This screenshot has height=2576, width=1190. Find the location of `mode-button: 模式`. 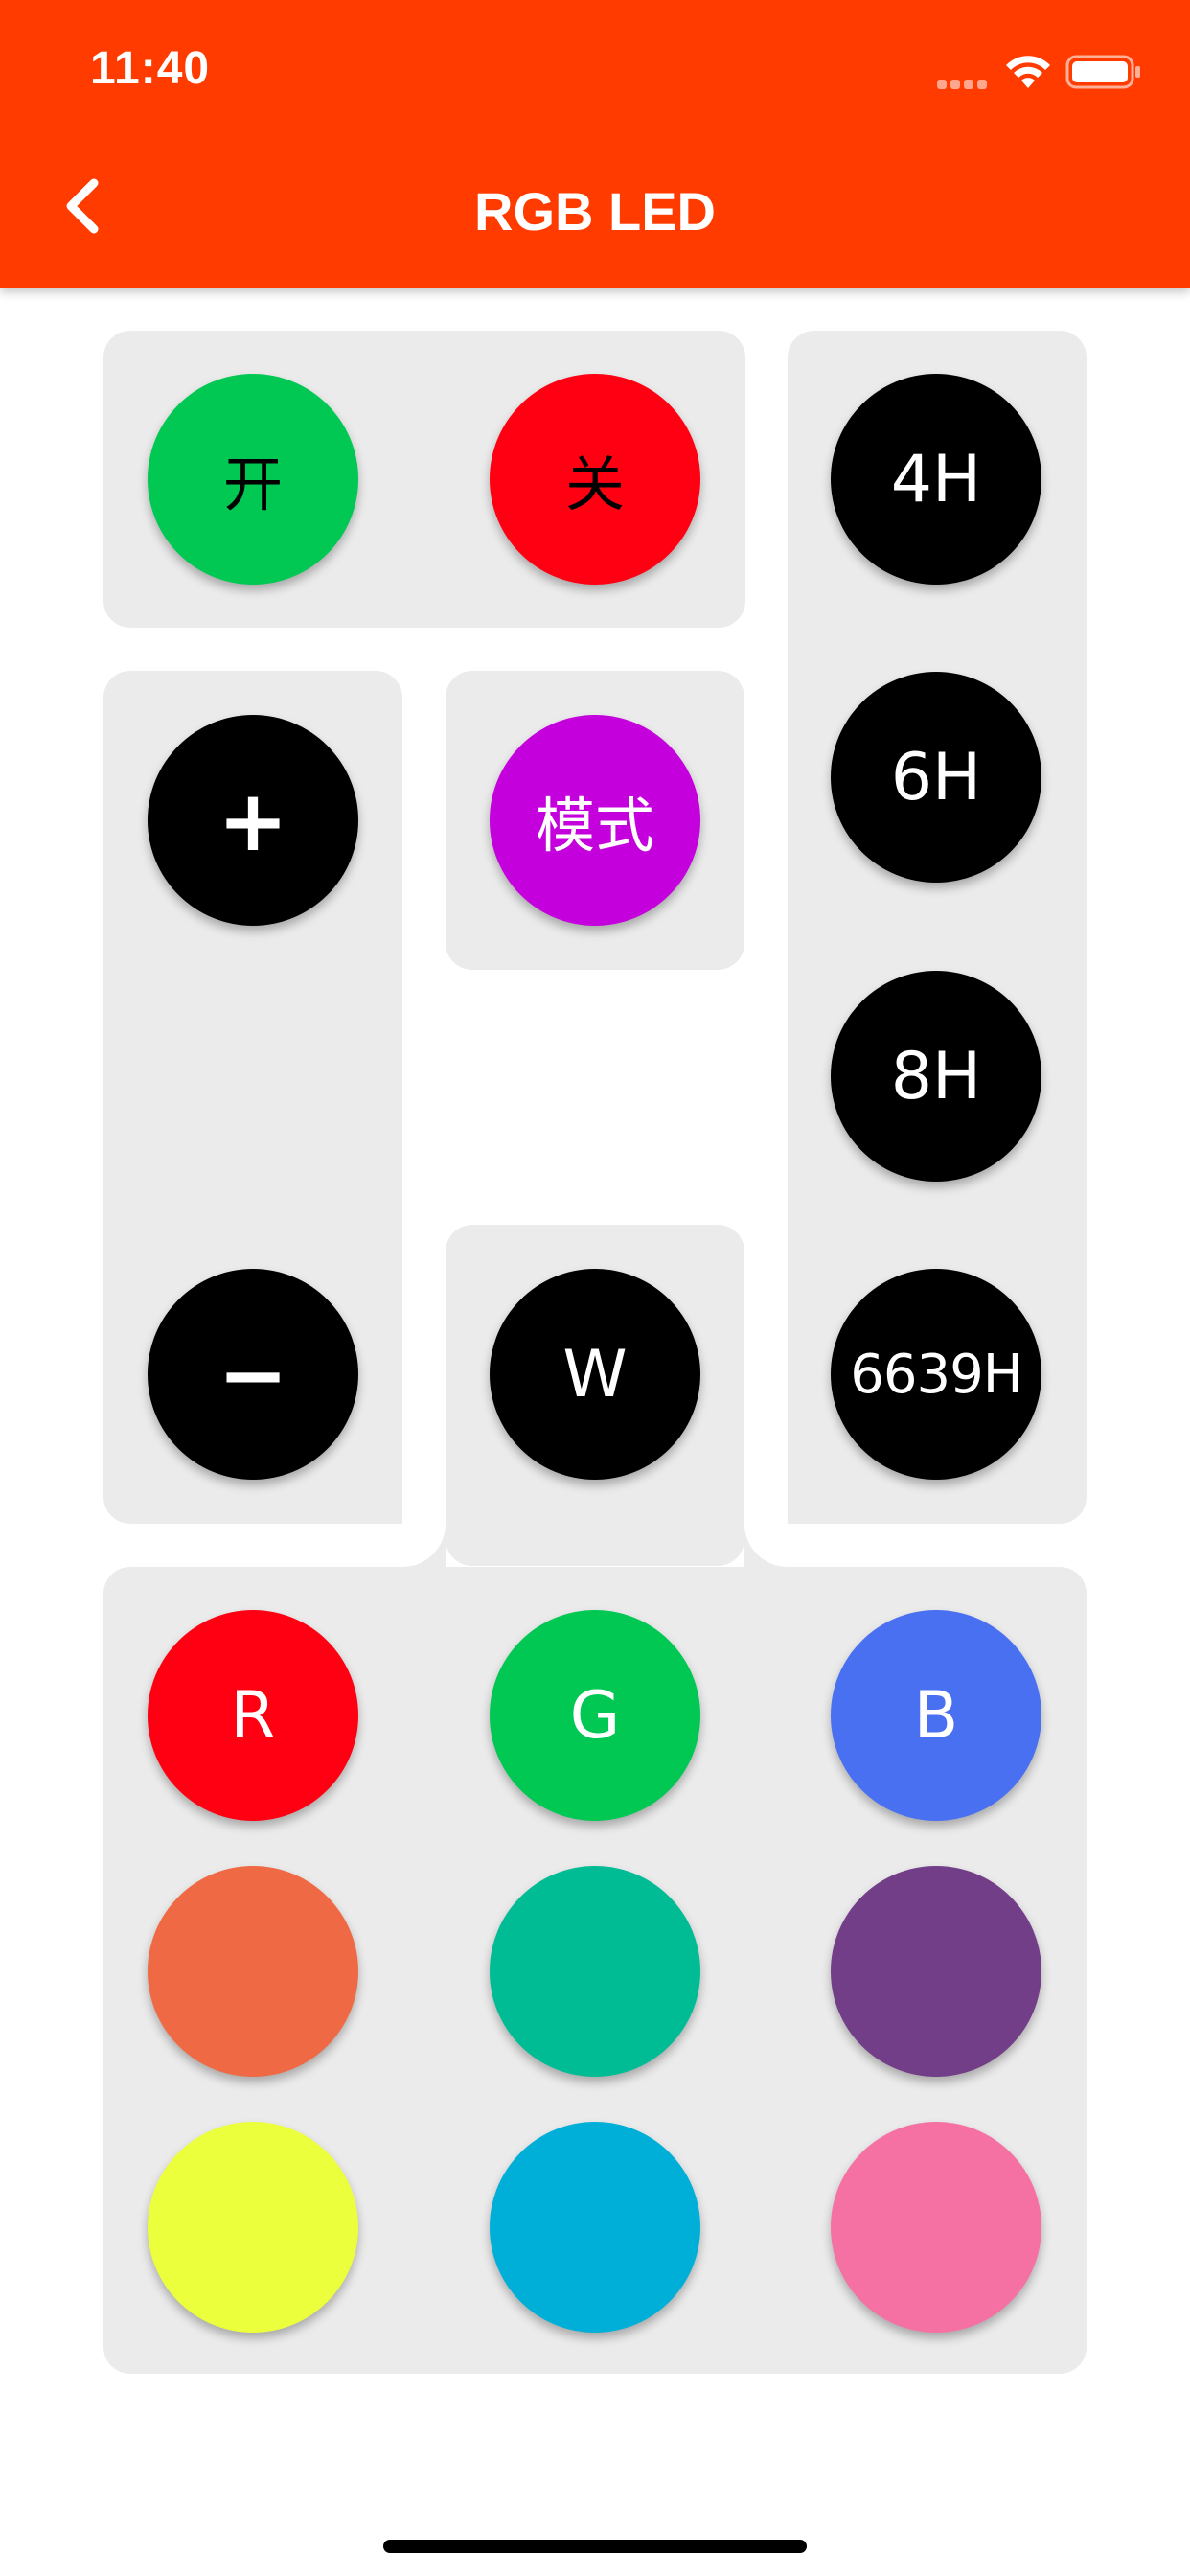

mode-button: 模式 is located at coordinates (595, 820).